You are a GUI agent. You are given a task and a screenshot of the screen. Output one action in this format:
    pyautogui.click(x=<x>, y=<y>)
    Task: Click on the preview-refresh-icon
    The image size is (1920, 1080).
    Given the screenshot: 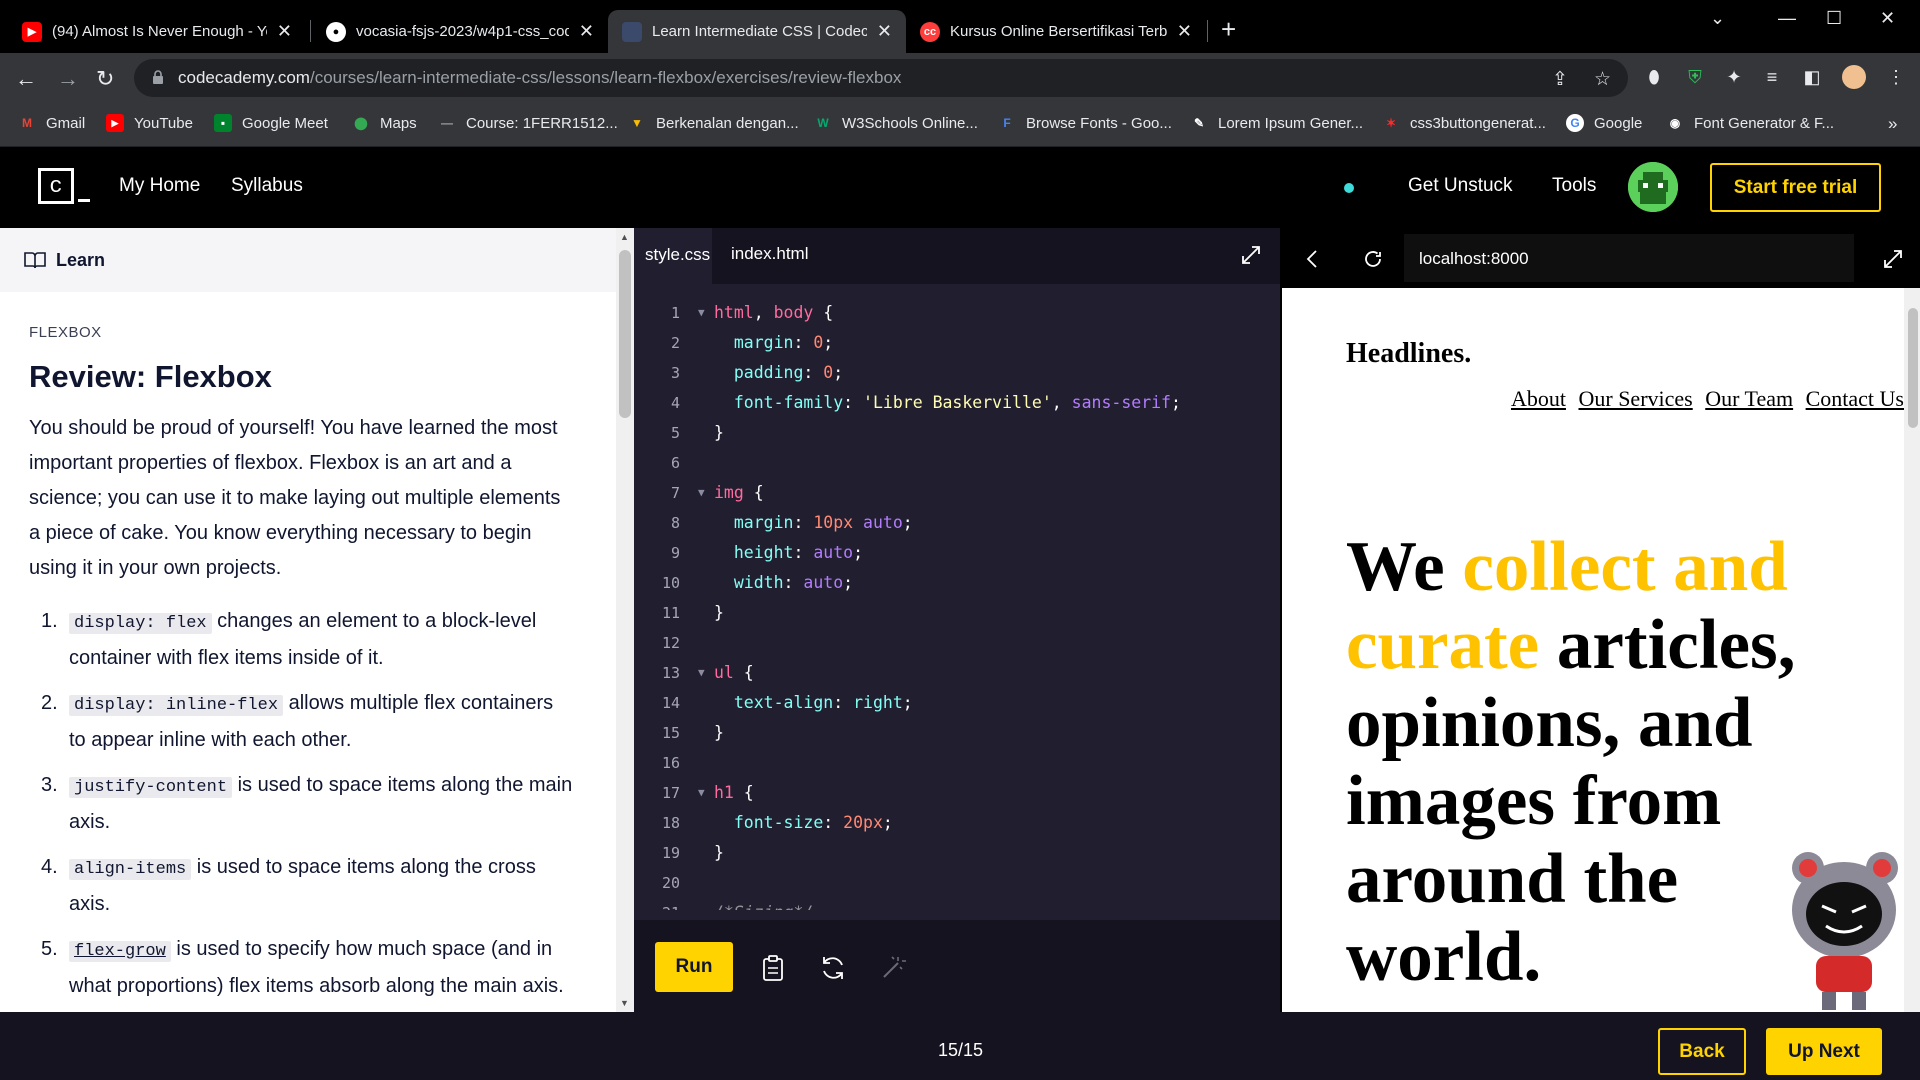 What is the action you would take?
    pyautogui.click(x=1373, y=259)
    